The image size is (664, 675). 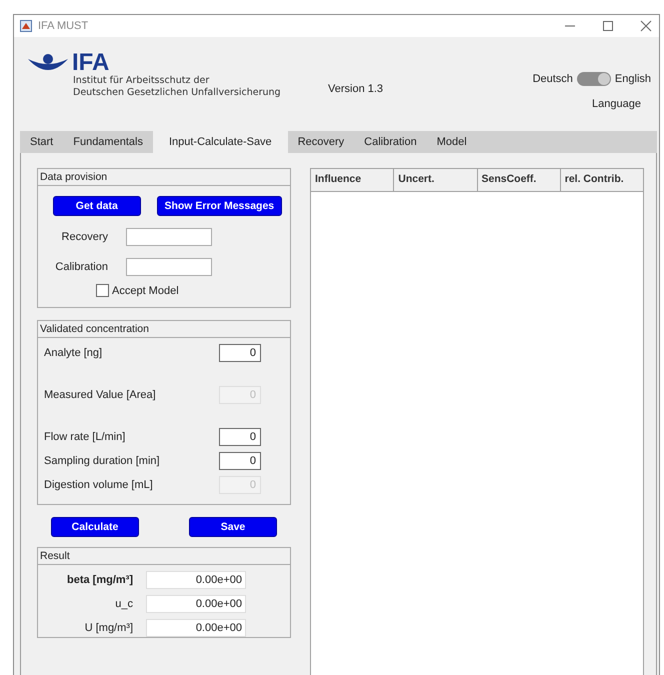 I want to click on close-icon, so click(x=646, y=26).